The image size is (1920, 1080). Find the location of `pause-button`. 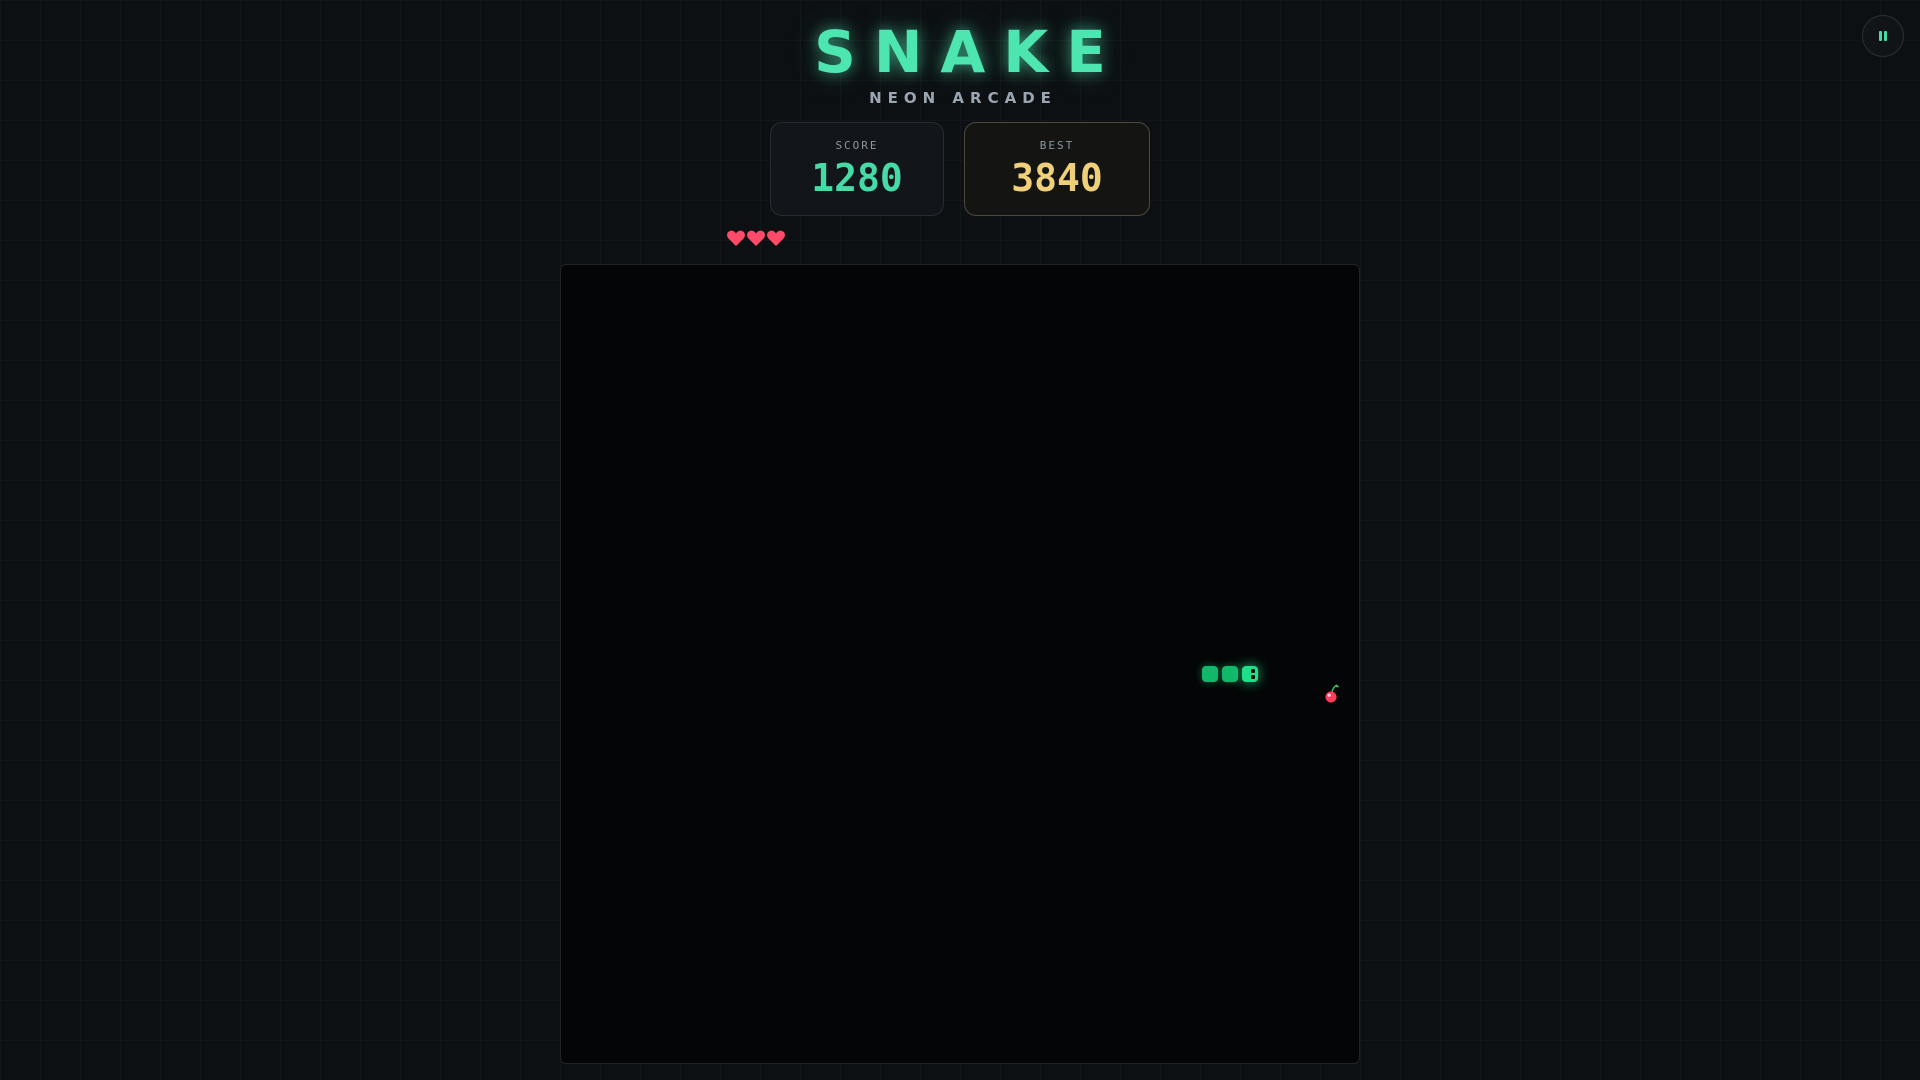

pause-button is located at coordinates (1883, 36).